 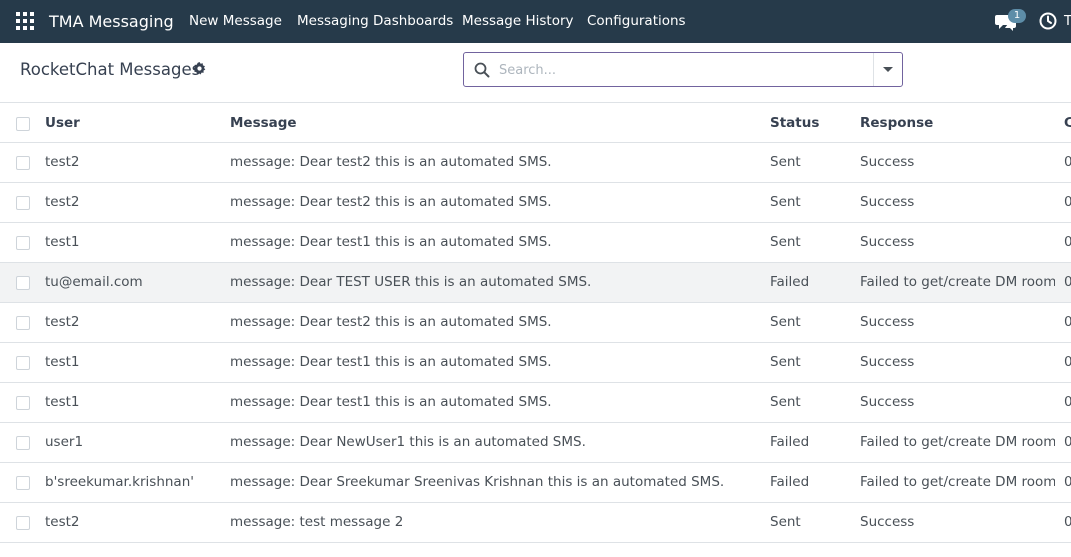 I want to click on table-header: User Message Status Response C, so click(x=535, y=123).